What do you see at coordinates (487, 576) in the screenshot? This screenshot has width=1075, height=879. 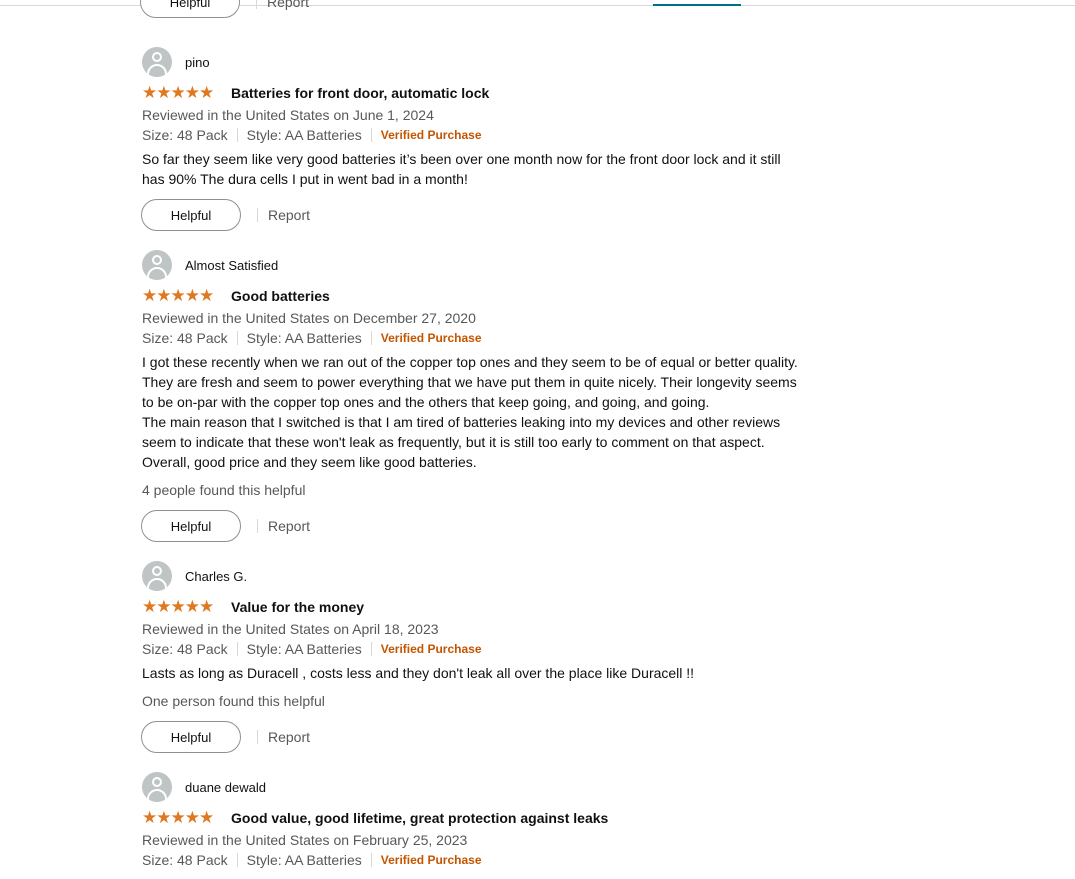 I see `reviewer-profile: Charles G.` at bounding box center [487, 576].